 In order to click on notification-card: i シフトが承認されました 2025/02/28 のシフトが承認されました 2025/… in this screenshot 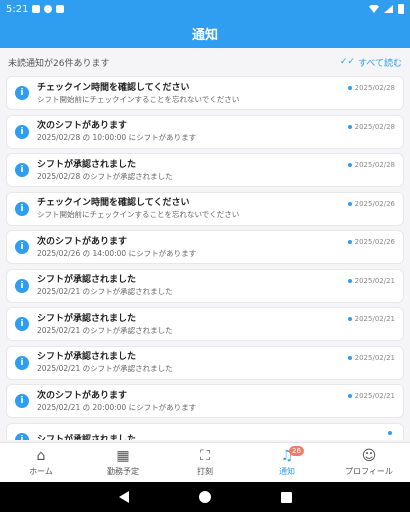, I will do `click(205, 170)`.